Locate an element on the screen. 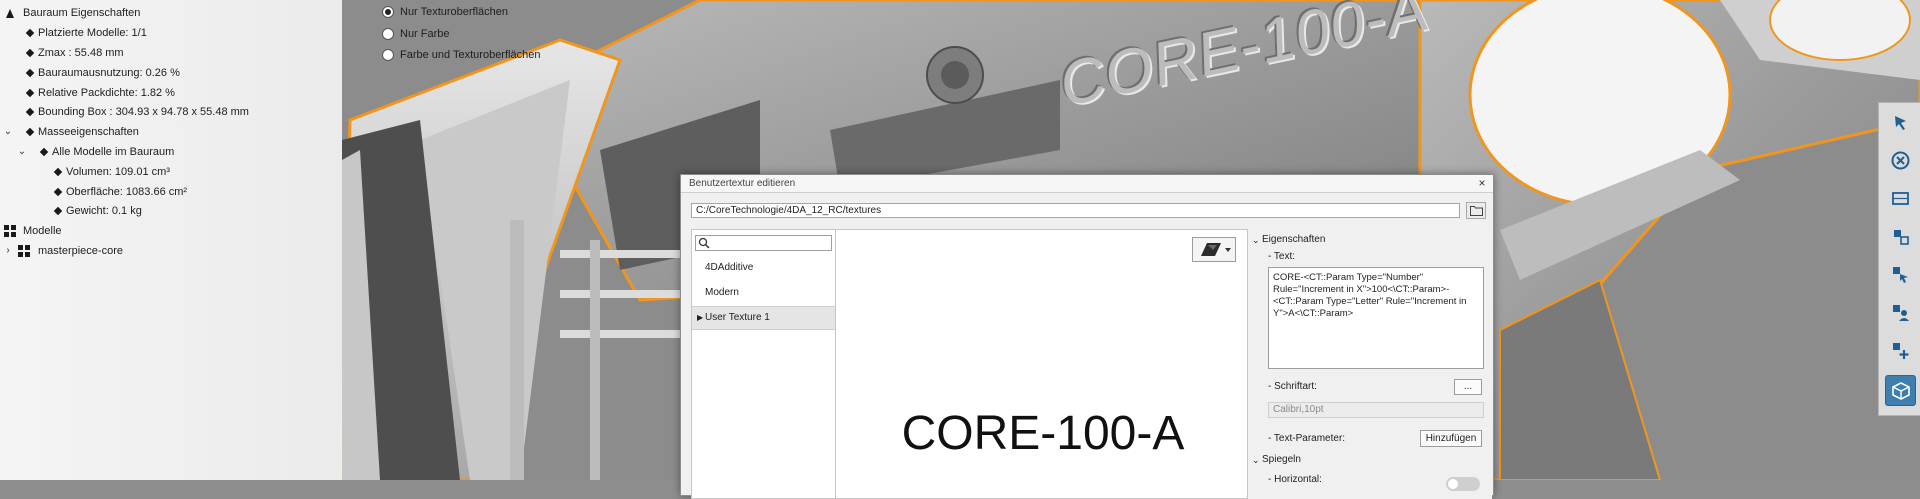 Image resolution: width=1920 pixels, height=499 pixels. build-box-button is located at coordinates (1900, 390).